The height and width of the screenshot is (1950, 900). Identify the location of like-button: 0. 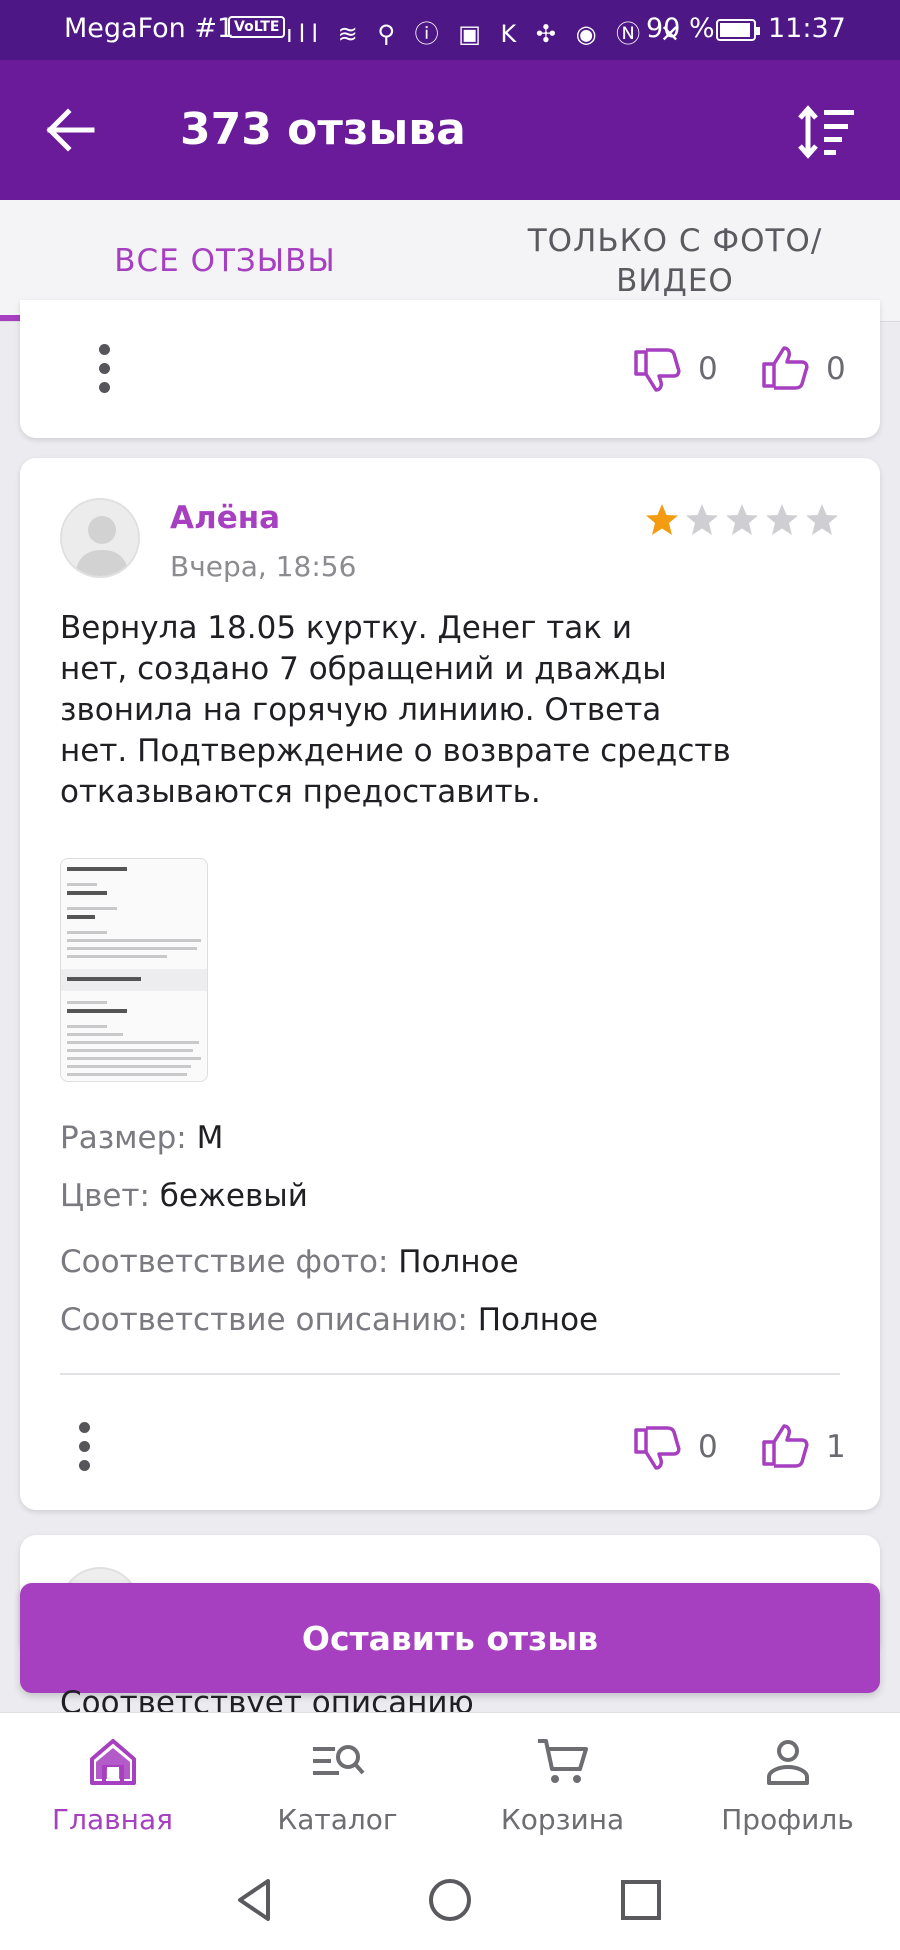
(803, 369).